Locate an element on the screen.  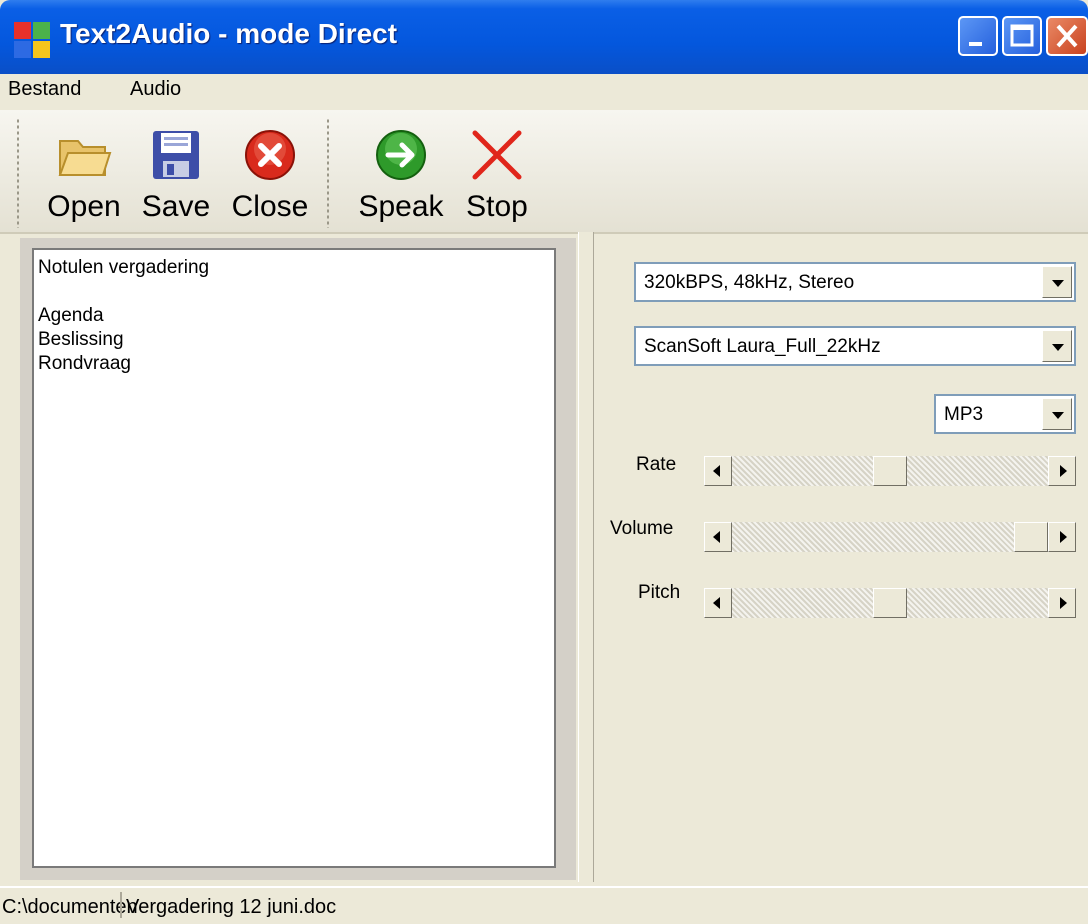
window-title: Text2Audio - mode Direct is located at coordinates (229, 33).